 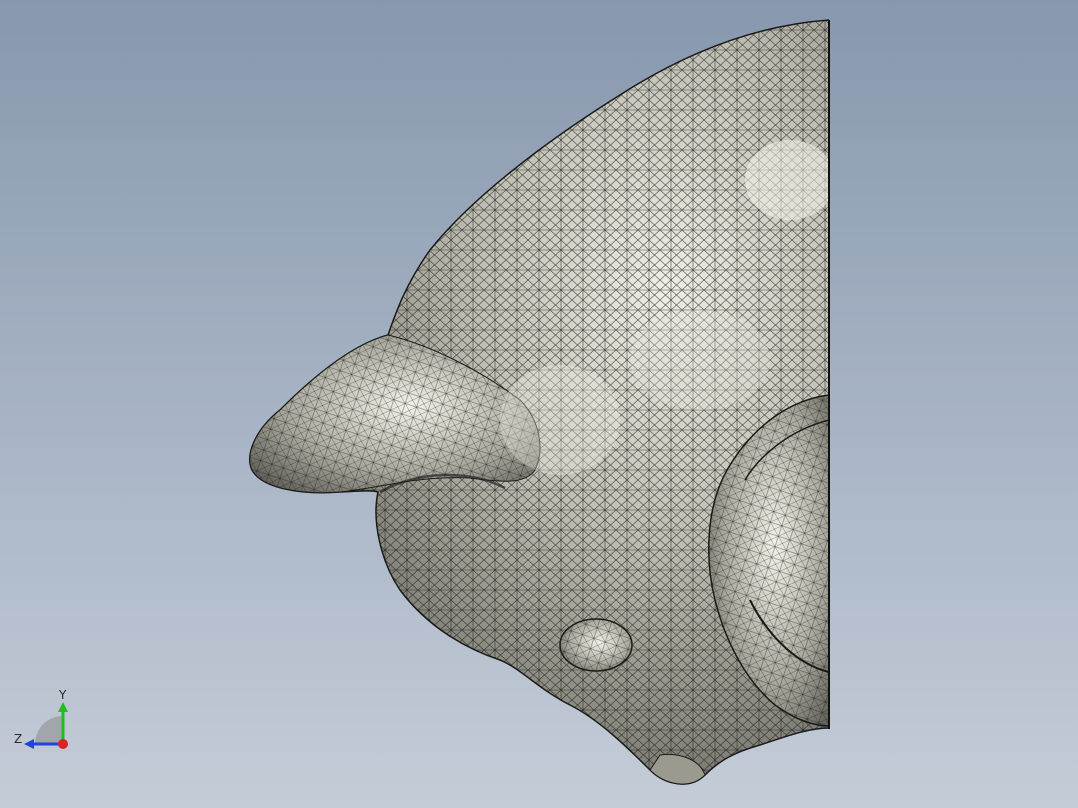 I want to click on y-axis-label: Y, so click(x=62, y=695).